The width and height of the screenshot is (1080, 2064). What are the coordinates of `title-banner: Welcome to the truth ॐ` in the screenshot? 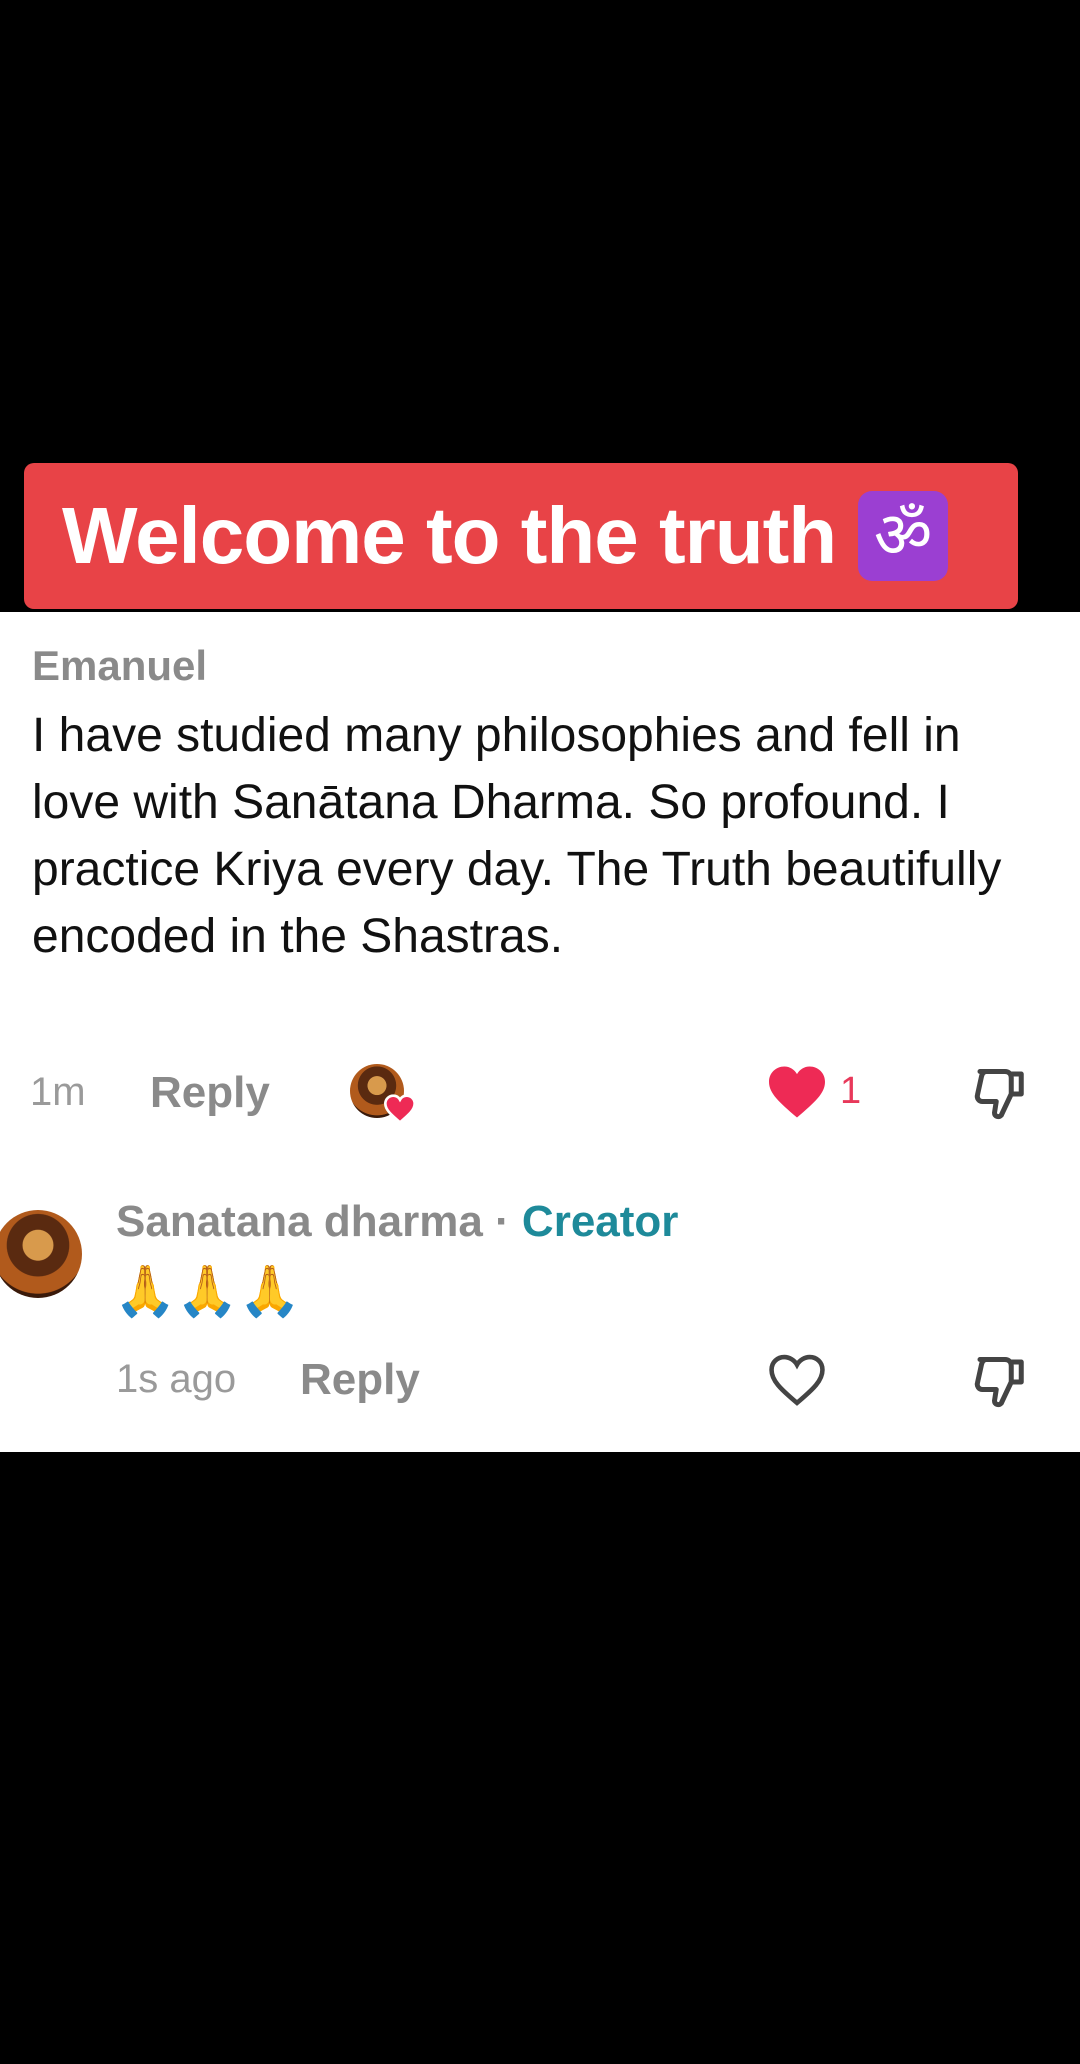 It's located at (521, 536).